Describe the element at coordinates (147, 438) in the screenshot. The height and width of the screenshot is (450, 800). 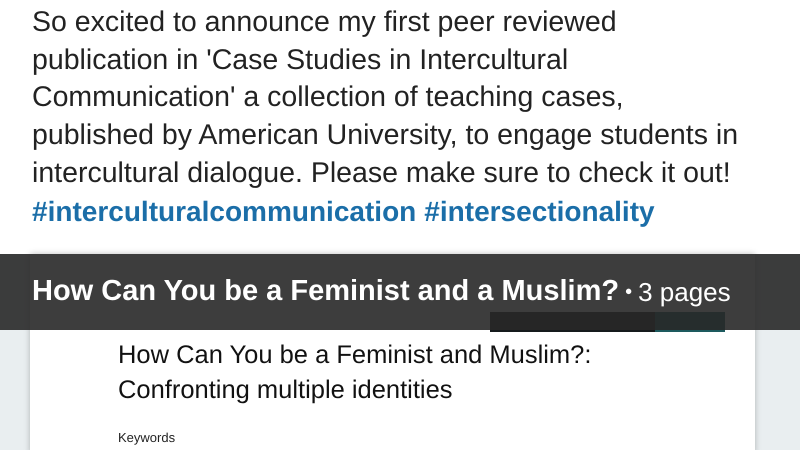
I see `keywords-label: Keywords` at that location.